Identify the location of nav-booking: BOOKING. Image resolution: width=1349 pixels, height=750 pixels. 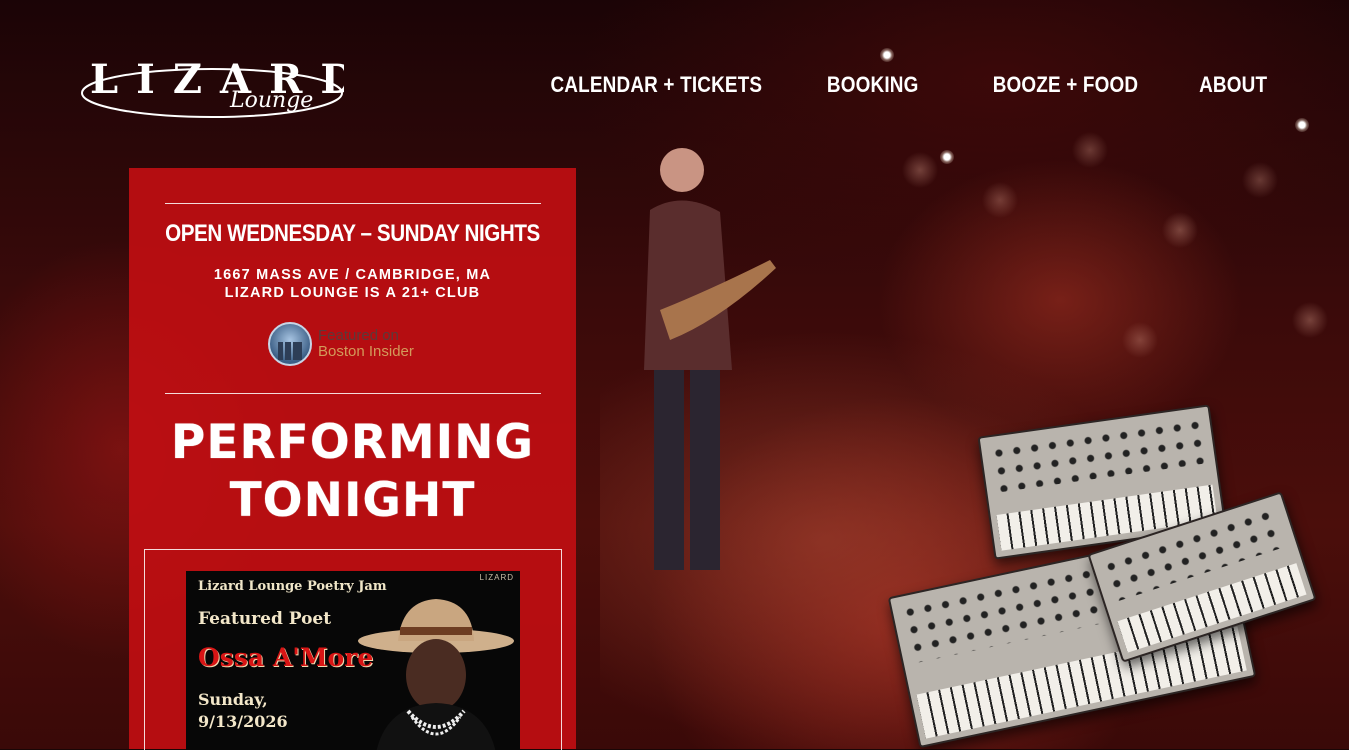
(873, 85).